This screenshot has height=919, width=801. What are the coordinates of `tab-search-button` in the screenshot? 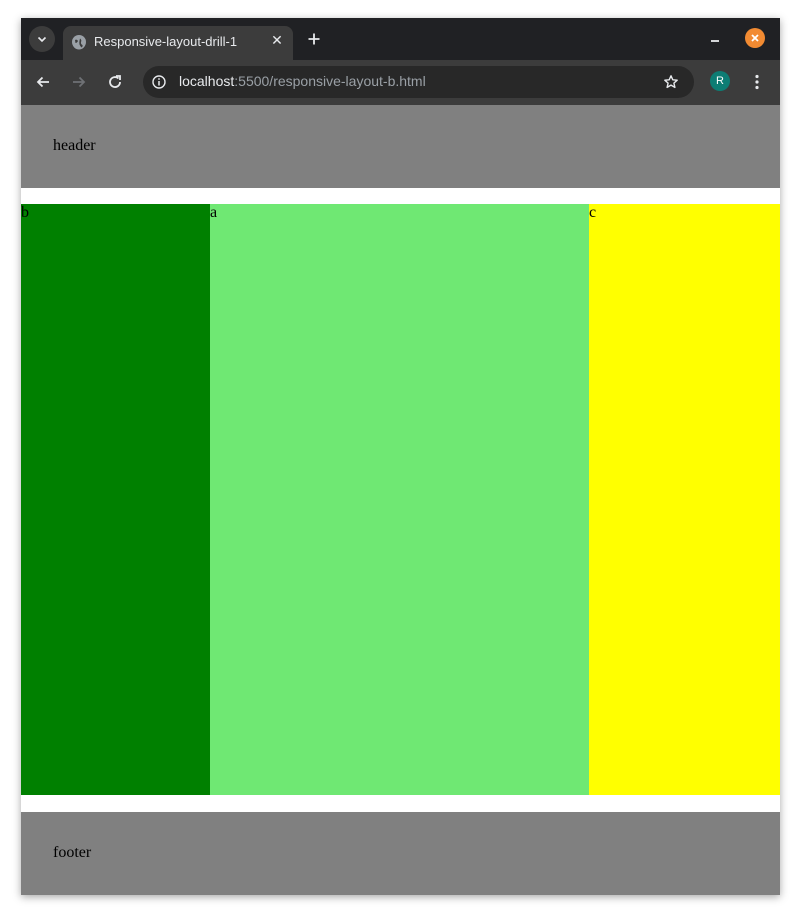 It's located at (42, 39).